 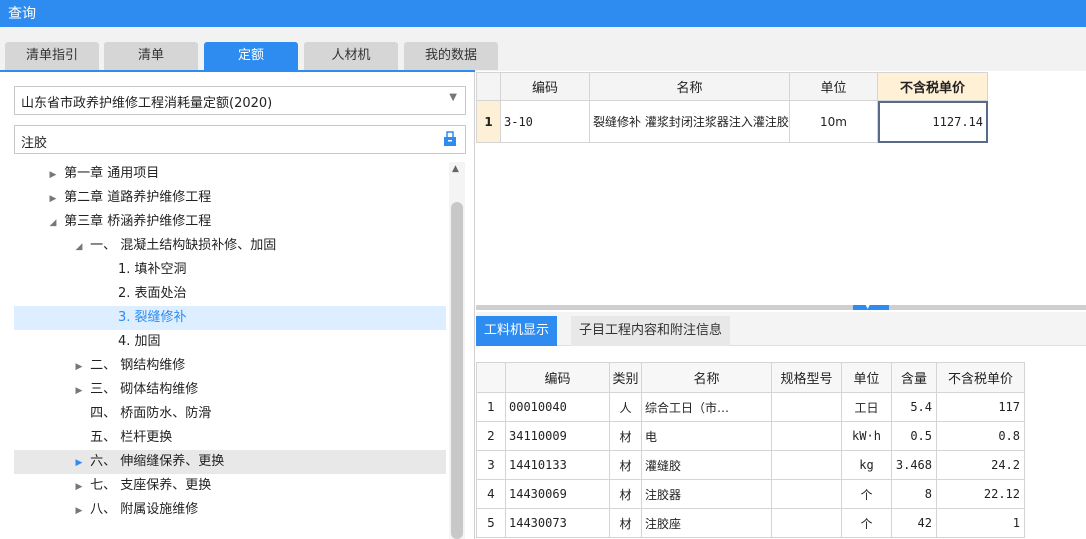 What do you see at coordinates (557, 523) in the screenshot?
I see `resource-code: 14430073` at bounding box center [557, 523].